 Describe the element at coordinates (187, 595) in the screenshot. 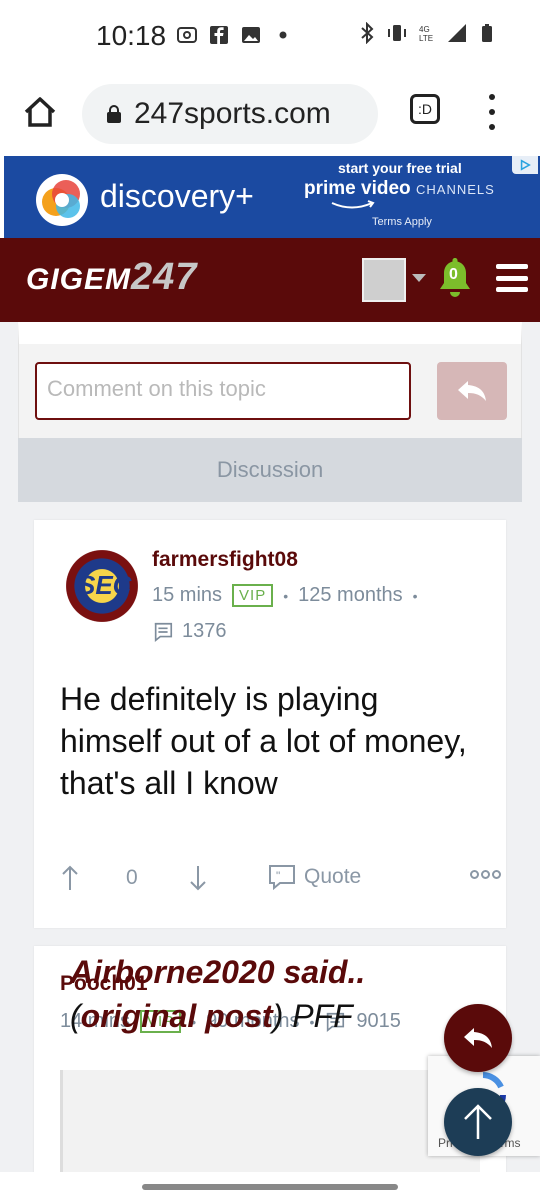

I see `post-time: 15 mins` at that location.